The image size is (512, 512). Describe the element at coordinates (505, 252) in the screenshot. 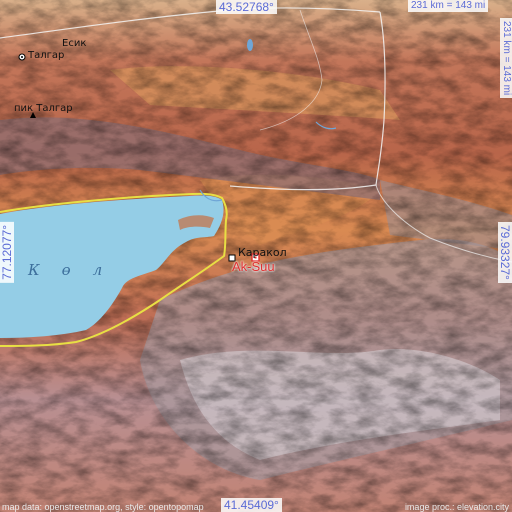

I see `east-coordinate: 79.93327°` at that location.